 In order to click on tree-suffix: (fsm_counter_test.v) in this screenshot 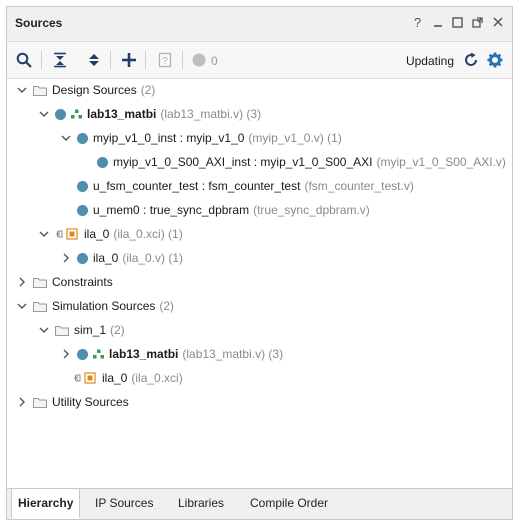, I will do `click(359, 186)`.